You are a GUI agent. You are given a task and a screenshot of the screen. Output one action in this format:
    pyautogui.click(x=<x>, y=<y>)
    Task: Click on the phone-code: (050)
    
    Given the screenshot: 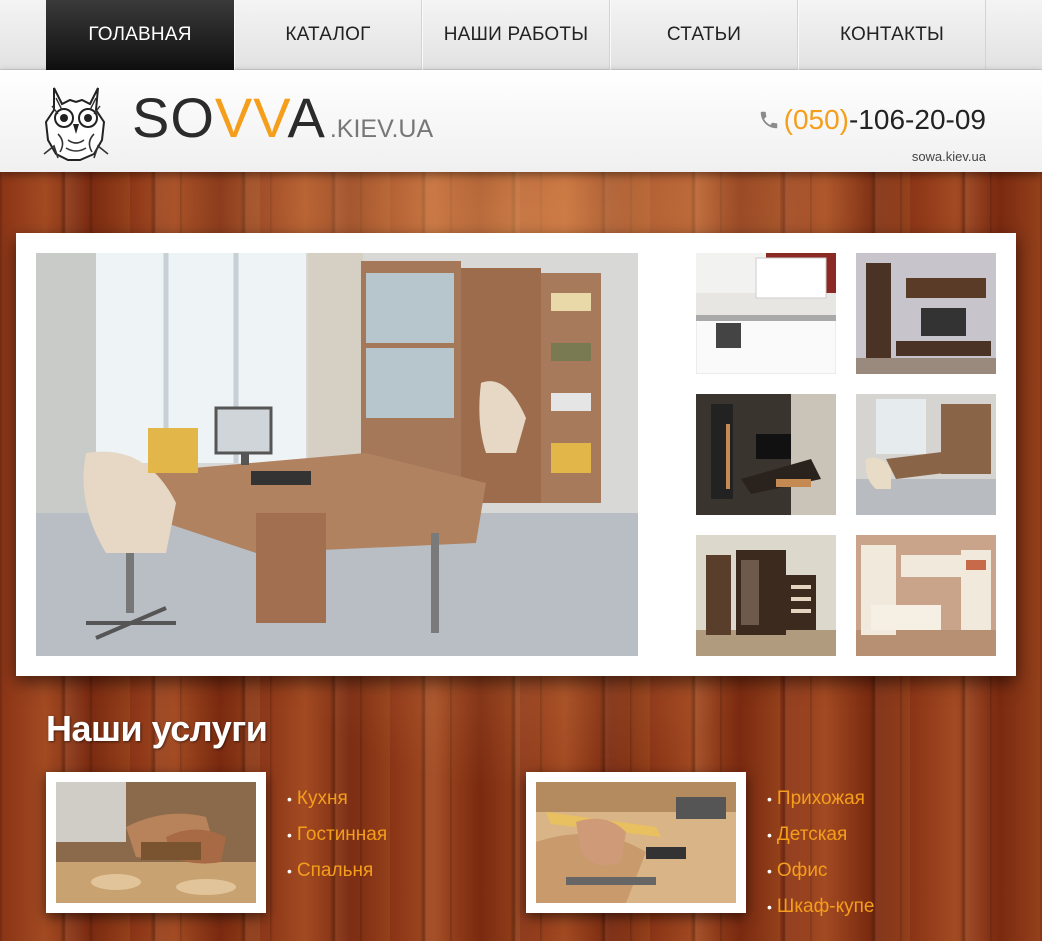 What is the action you would take?
    pyautogui.click(x=816, y=119)
    